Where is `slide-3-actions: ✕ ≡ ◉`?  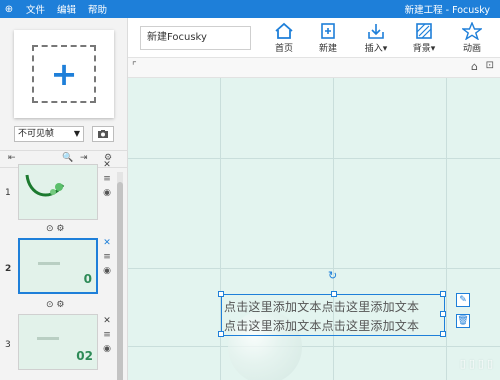
slide-3-actions: ✕ ≡ ◉ is located at coordinates (107, 335).